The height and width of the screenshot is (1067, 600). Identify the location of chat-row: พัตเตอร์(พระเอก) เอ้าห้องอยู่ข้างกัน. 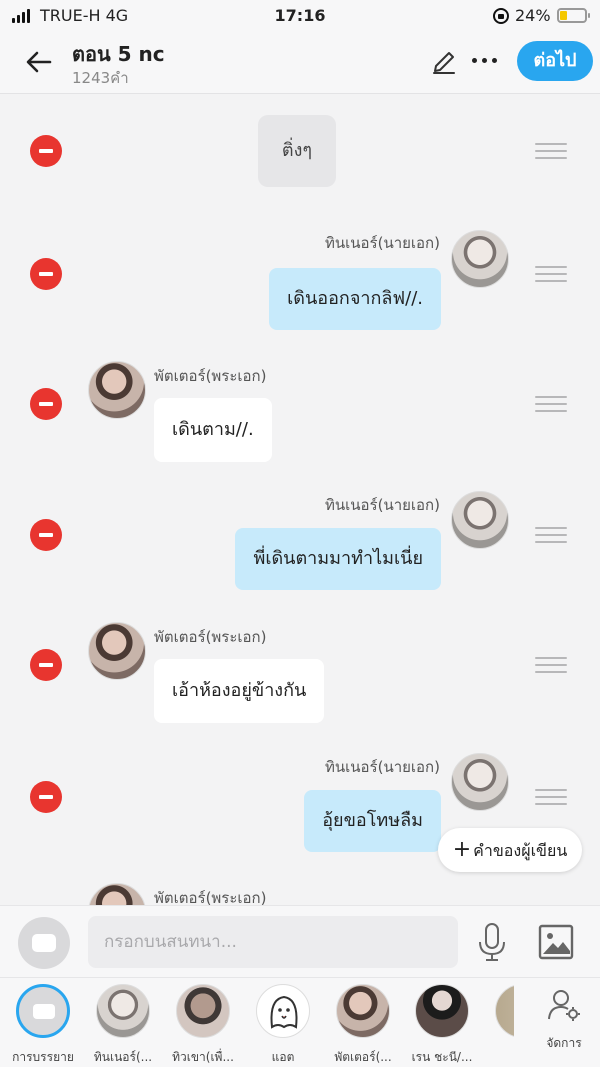
(300, 674).